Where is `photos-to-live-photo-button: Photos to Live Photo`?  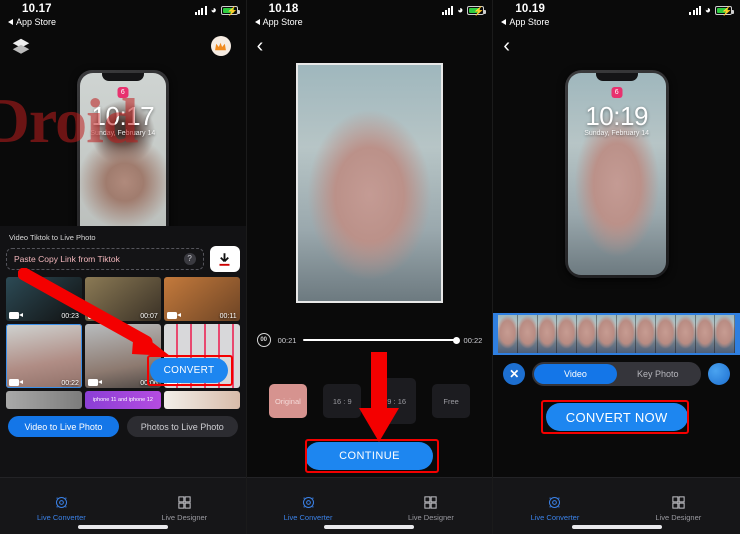
photos-to-live-photo-button: Photos to Live Photo is located at coordinates (182, 426).